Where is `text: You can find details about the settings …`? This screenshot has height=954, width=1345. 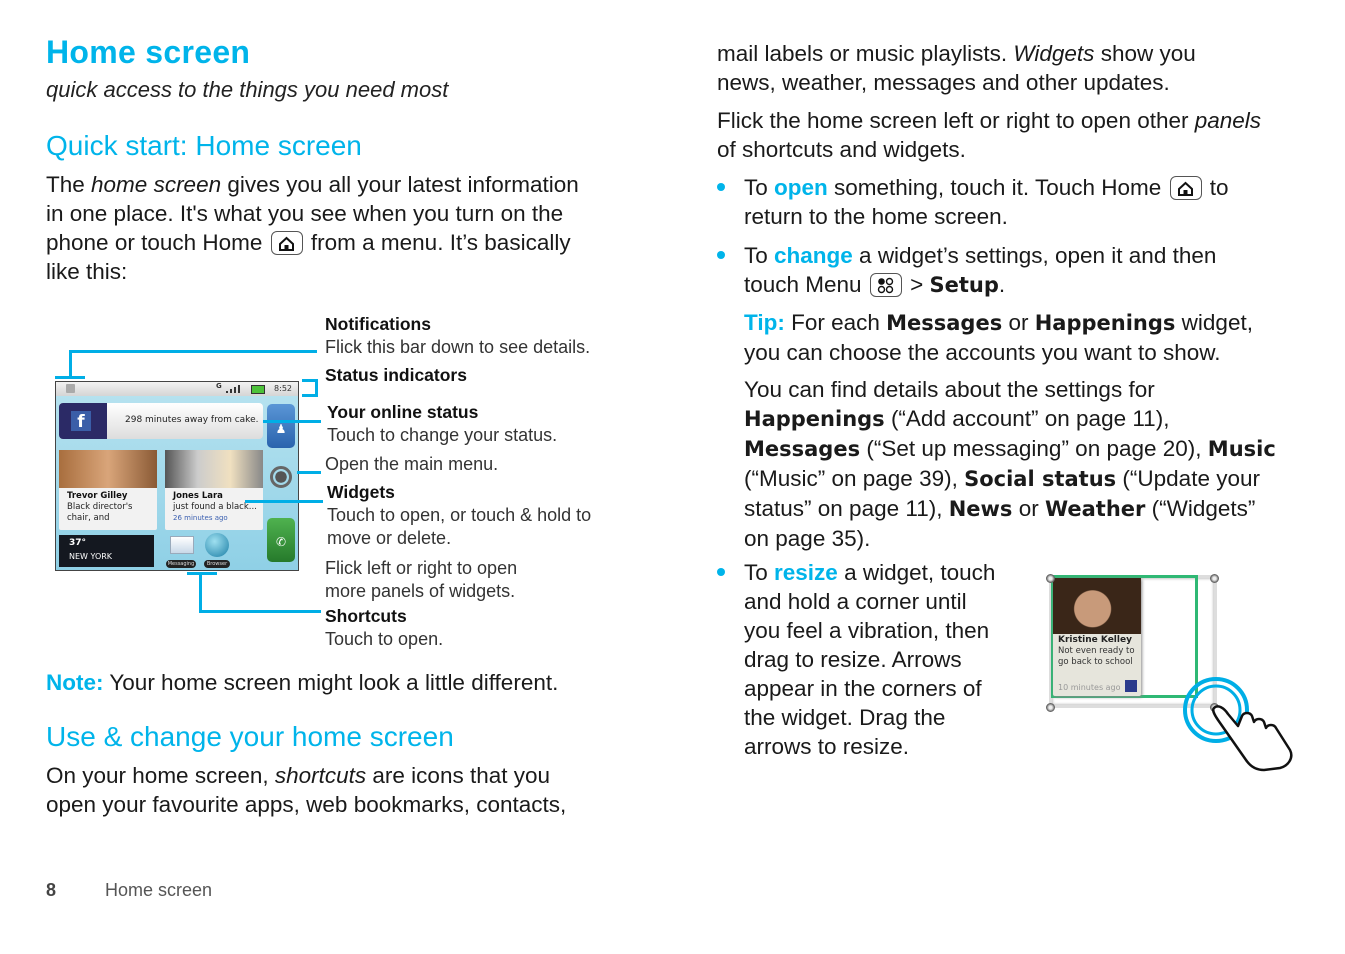 text: You can find details about the settings … is located at coordinates (949, 389).